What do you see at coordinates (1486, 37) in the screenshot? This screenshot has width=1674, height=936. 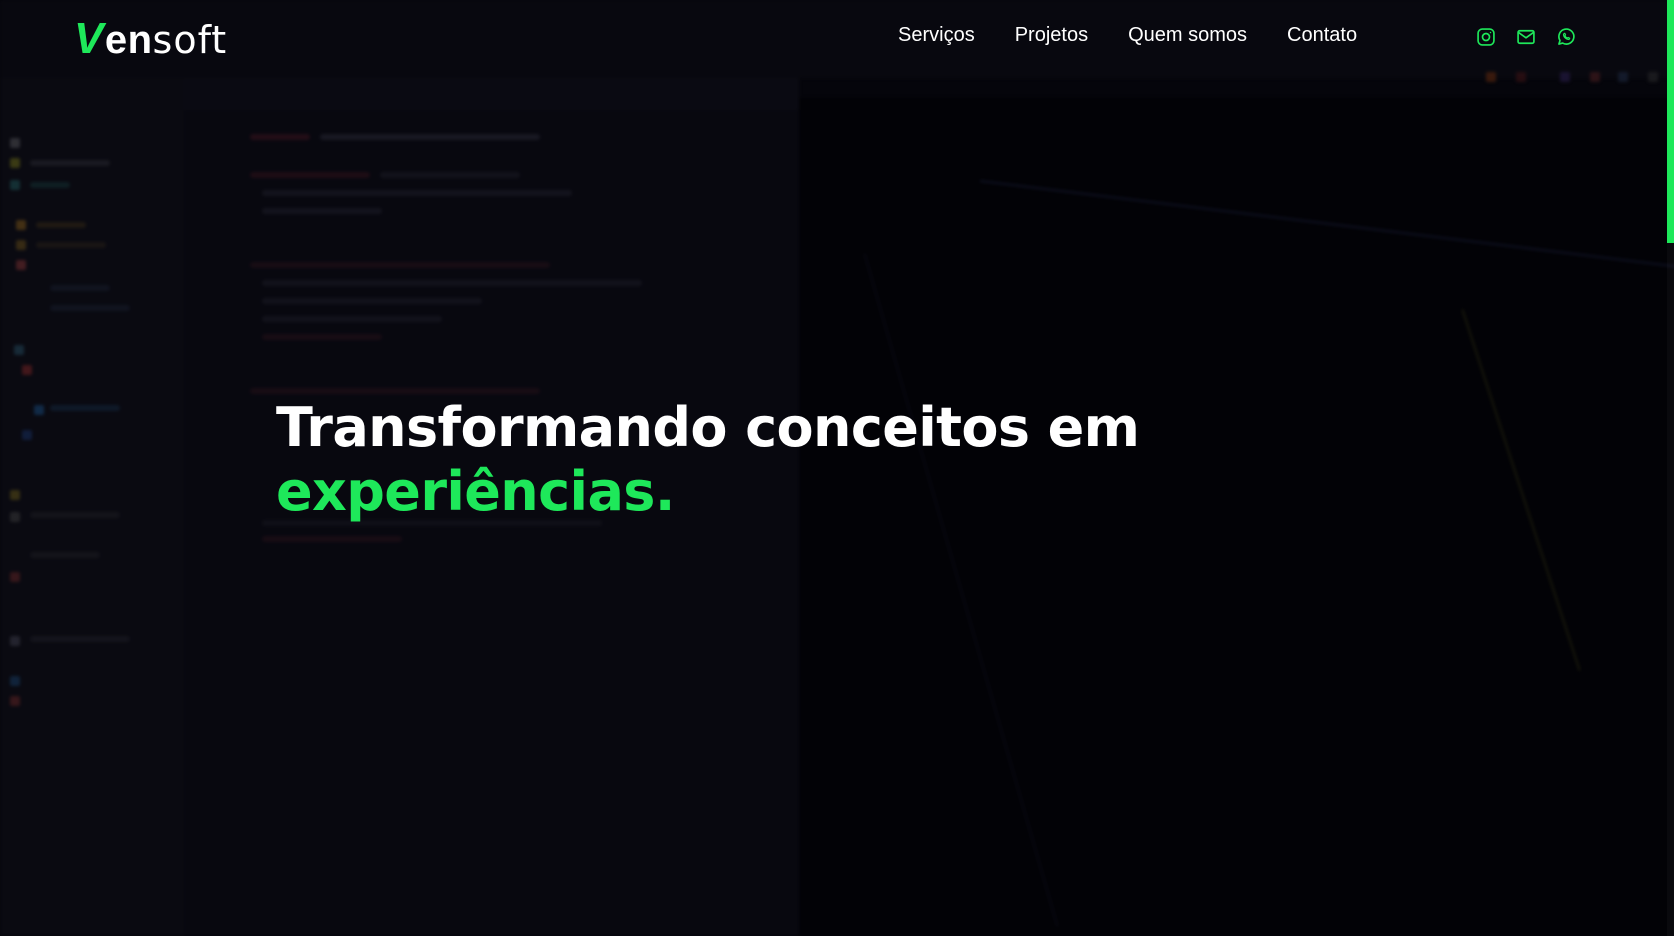 I see `instagram-icon` at bounding box center [1486, 37].